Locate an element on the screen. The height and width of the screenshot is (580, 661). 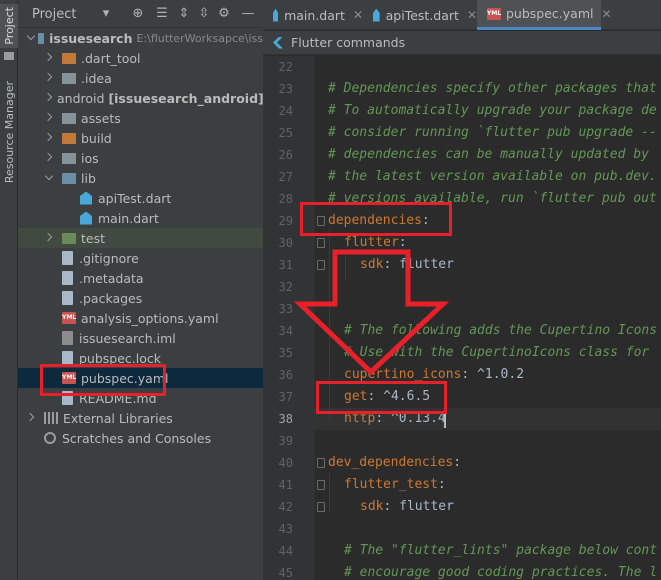
annotation-arrow is located at coordinates (371, 312).